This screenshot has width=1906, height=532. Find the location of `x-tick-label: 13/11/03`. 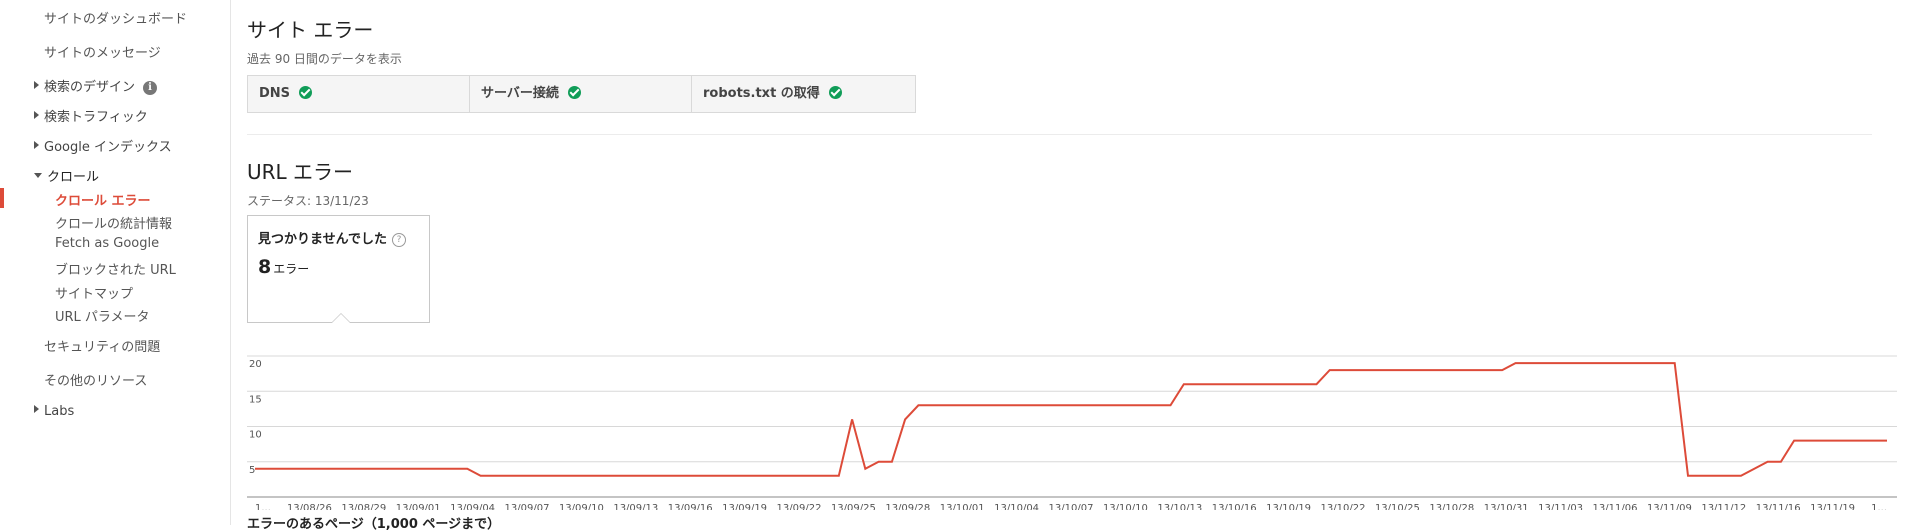

x-tick-label: 13/11/03 is located at coordinates (1560, 506).